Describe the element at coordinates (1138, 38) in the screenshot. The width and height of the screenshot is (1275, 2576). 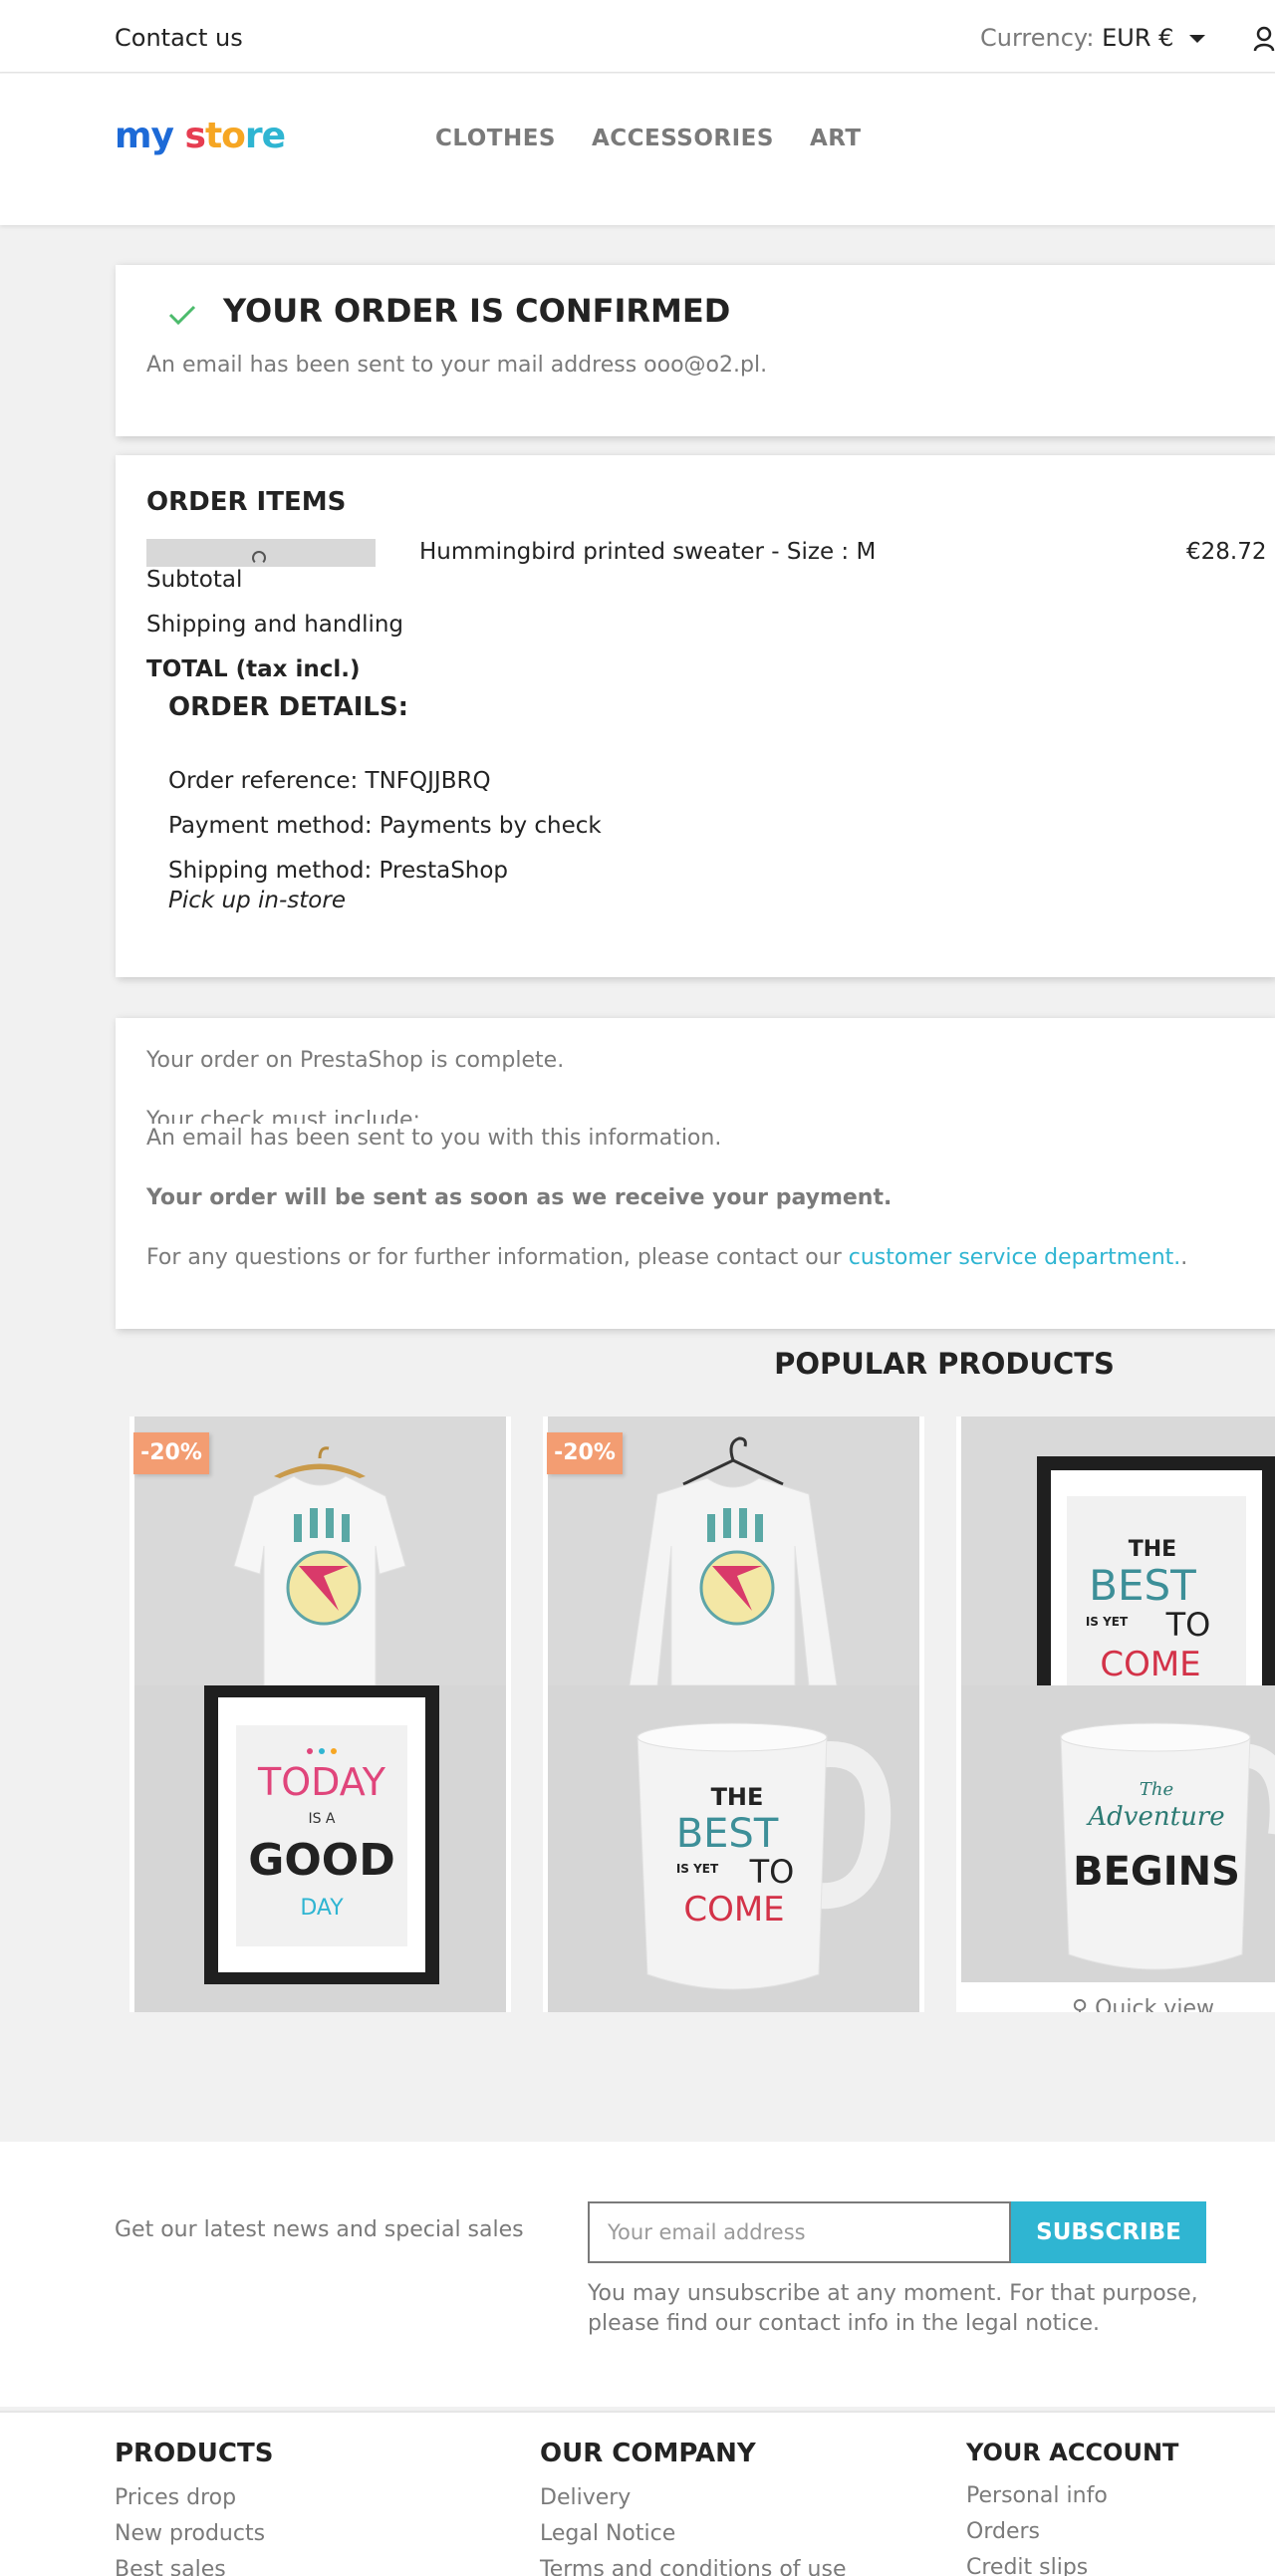
I see `currency-value: EUR €` at that location.